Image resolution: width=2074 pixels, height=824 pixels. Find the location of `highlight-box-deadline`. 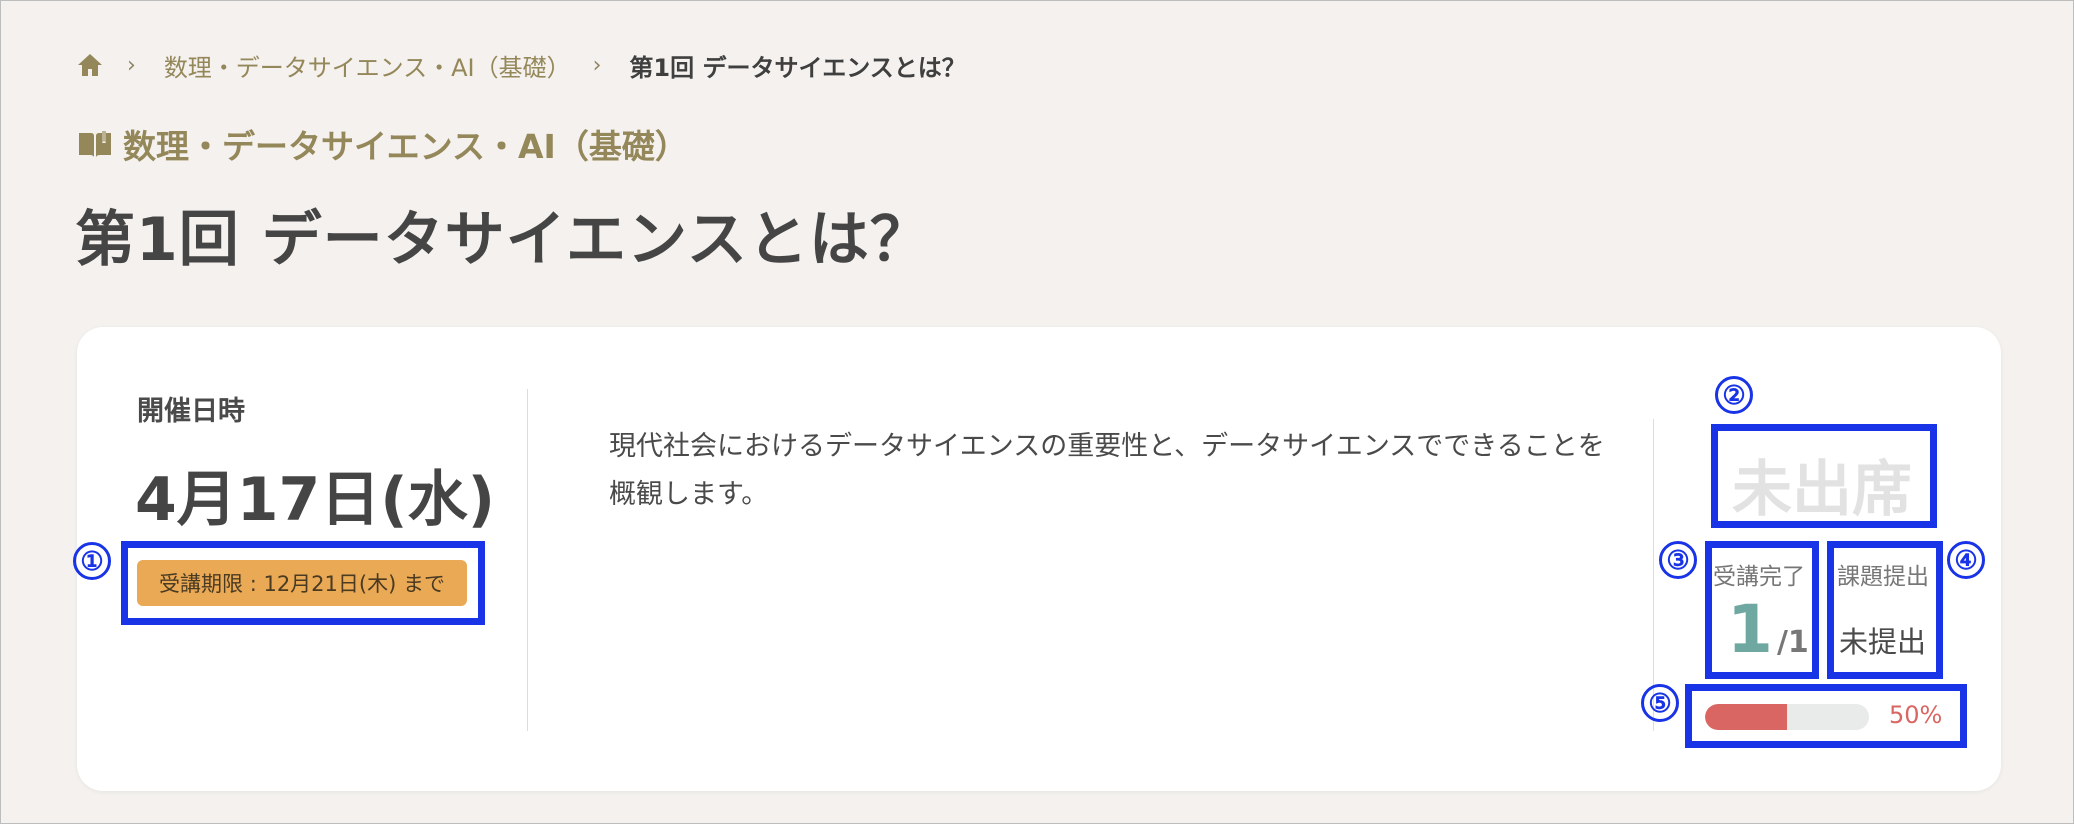

highlight-box-deadline is located at coordinates (303, 583).